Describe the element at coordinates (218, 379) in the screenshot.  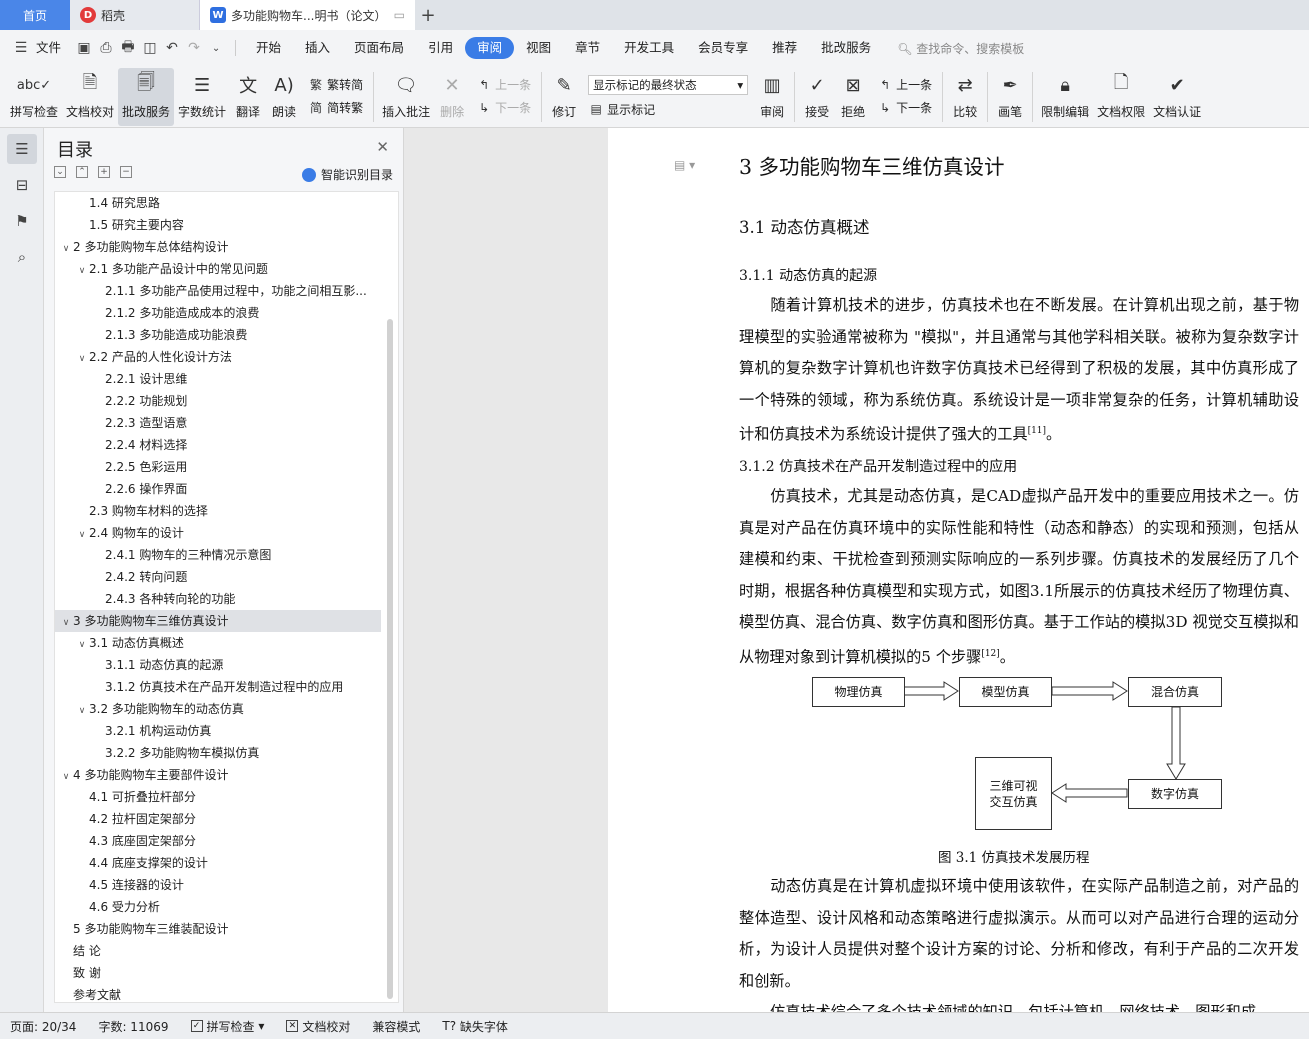
I see `toc-entry: 2.2.1 设计思维` at that location.